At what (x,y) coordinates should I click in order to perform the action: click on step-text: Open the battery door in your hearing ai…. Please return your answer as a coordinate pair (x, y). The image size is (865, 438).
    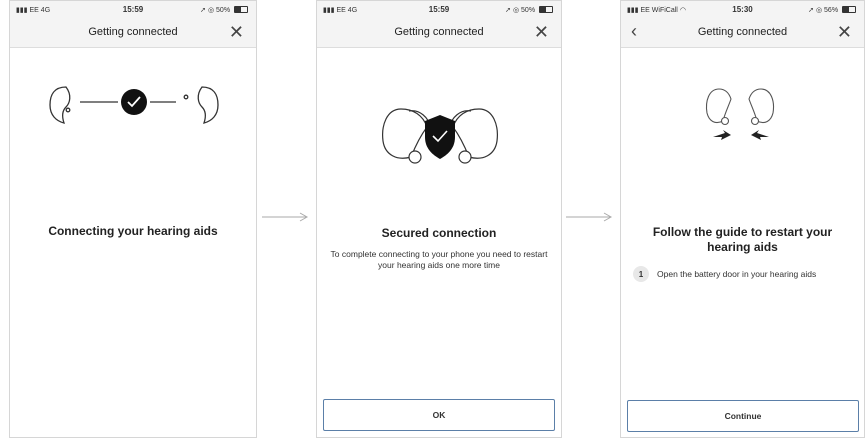
    Looking at the image, I should click on (737, 274).